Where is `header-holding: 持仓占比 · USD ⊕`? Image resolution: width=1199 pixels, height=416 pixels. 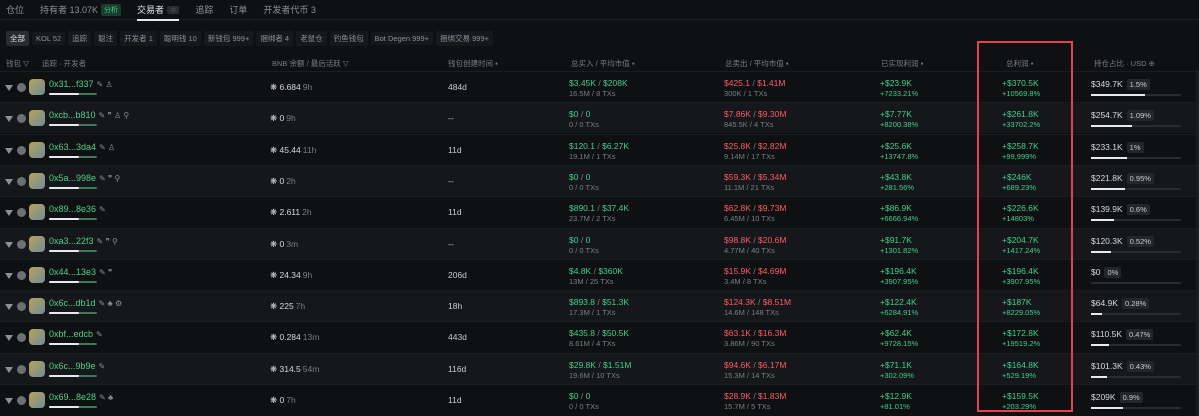
header-holding: 持仓占比 · USD ⊕ is located at coordinates (1124, 63).